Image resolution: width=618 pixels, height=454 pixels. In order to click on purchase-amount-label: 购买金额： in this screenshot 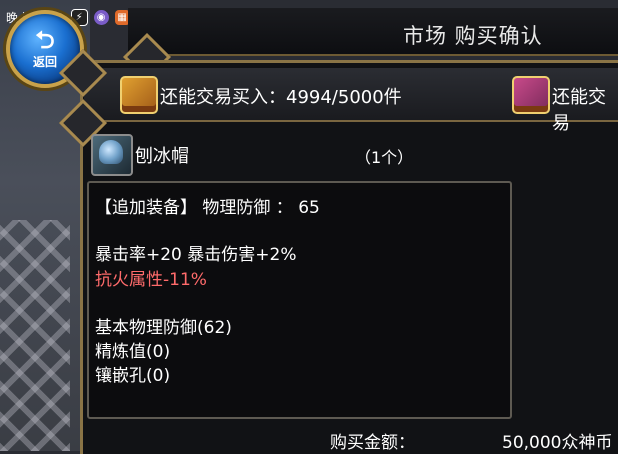, I will do `click(372, 443)`.